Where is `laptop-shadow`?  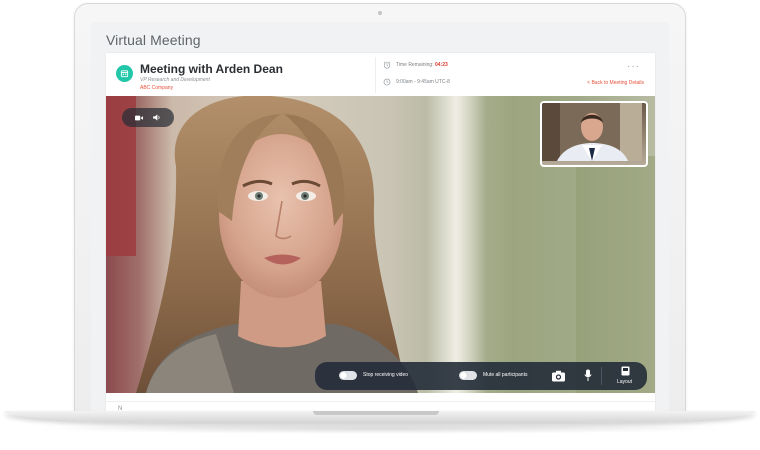
laptop-shadow is located at coordinates (380, 429).